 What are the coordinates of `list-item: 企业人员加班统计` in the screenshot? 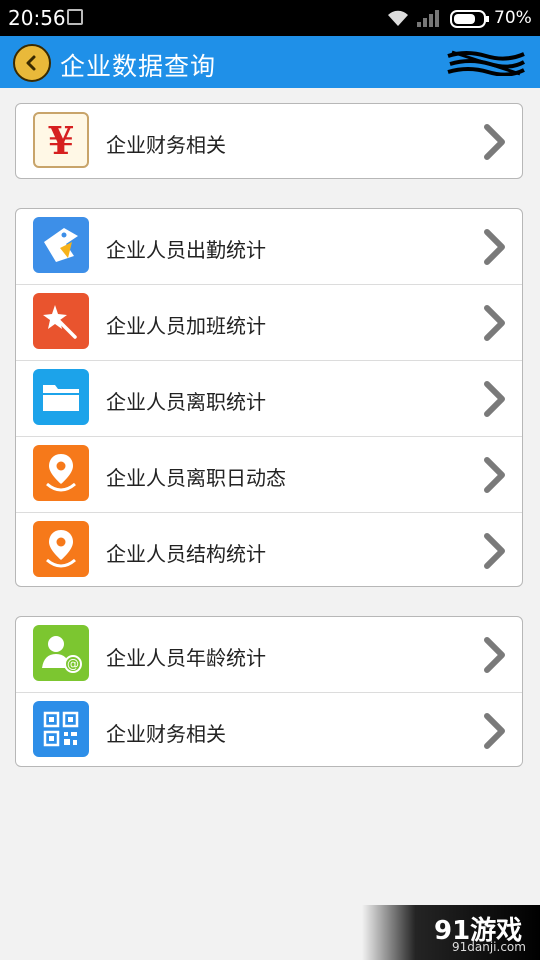 It's located at (269, 323).